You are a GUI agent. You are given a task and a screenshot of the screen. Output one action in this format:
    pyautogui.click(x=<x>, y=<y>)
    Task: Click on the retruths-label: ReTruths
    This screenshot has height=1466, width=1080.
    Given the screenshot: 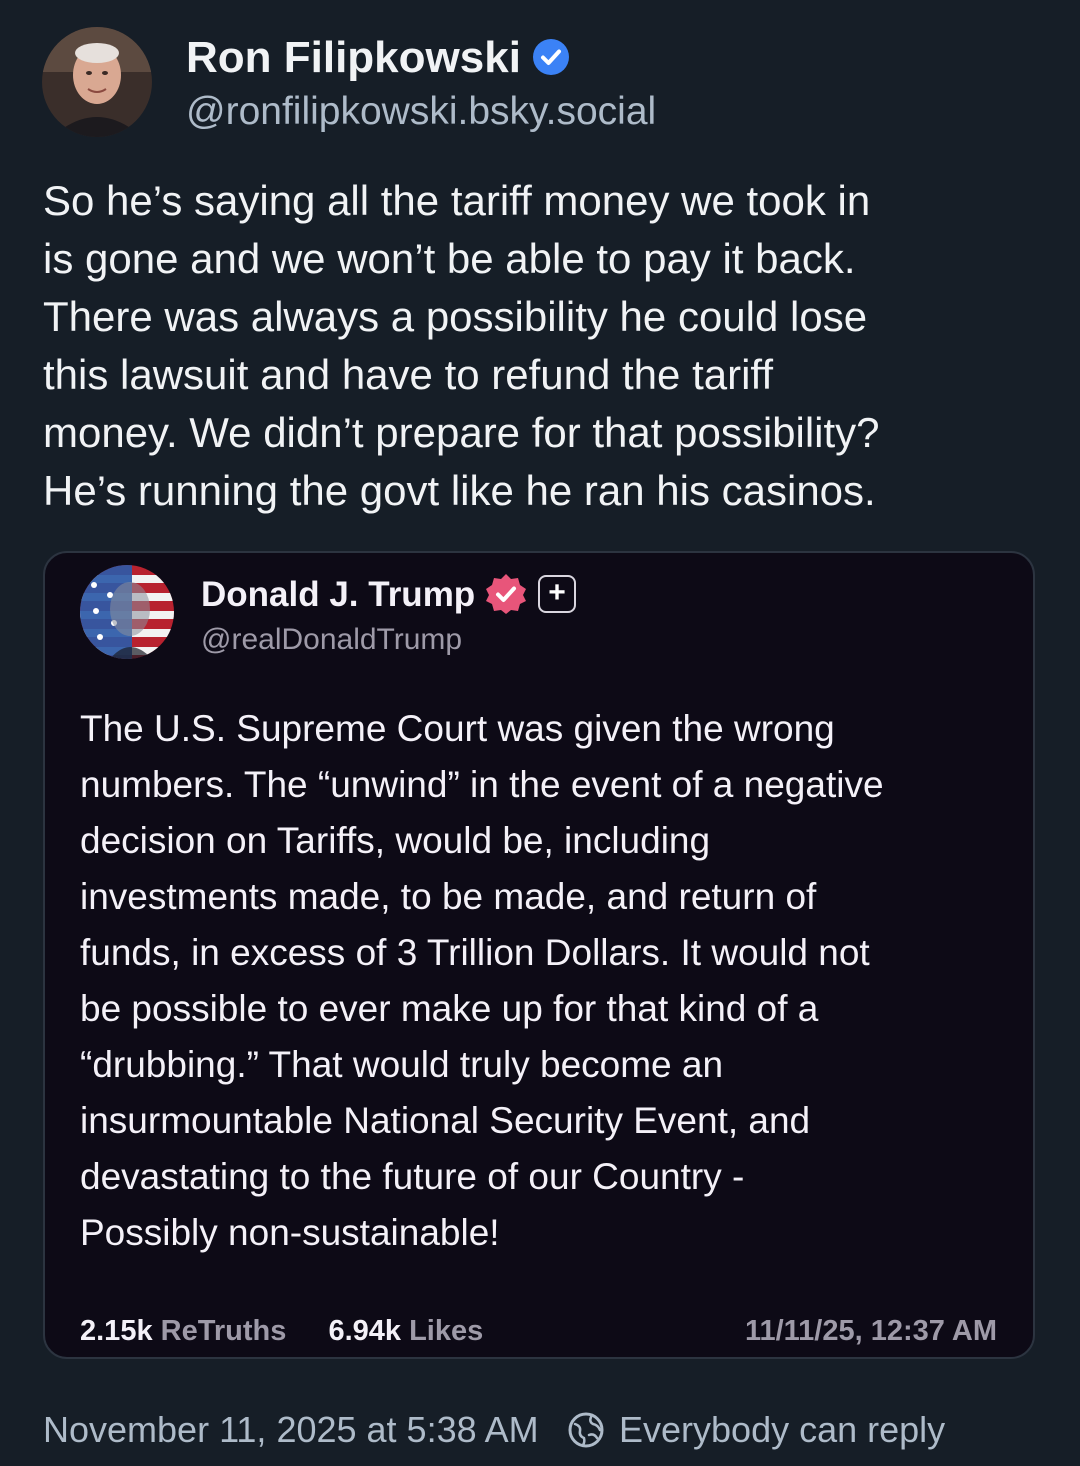 What is the action you would take?
    pyautogui.click(x=223, y=1331)
    